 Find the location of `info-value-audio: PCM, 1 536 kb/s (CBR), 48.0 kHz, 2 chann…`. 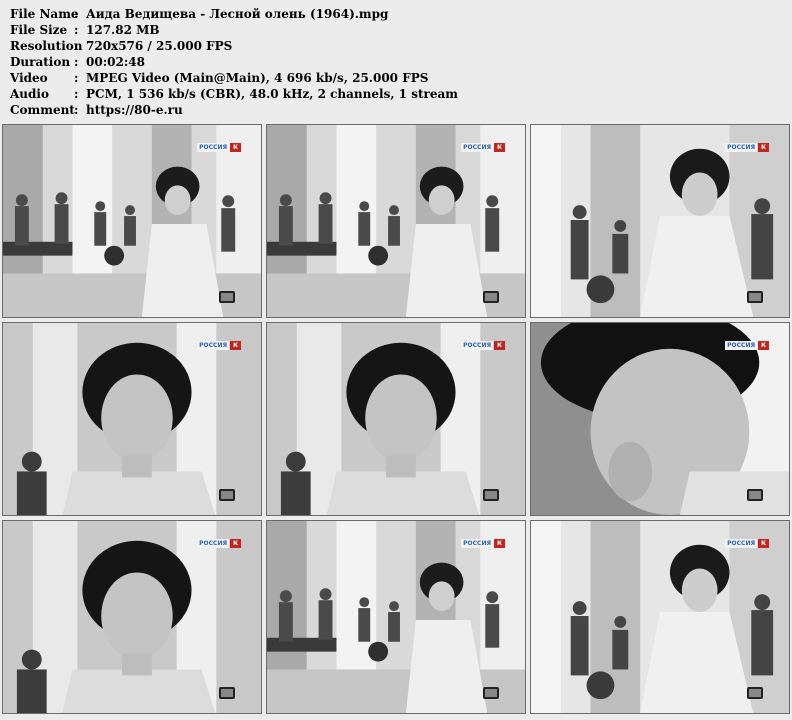

info-value-audio: PCM, 1 536 kb/s (CBR), 48.0 kHz, 2 chann… is located at coordinates (272, 94).